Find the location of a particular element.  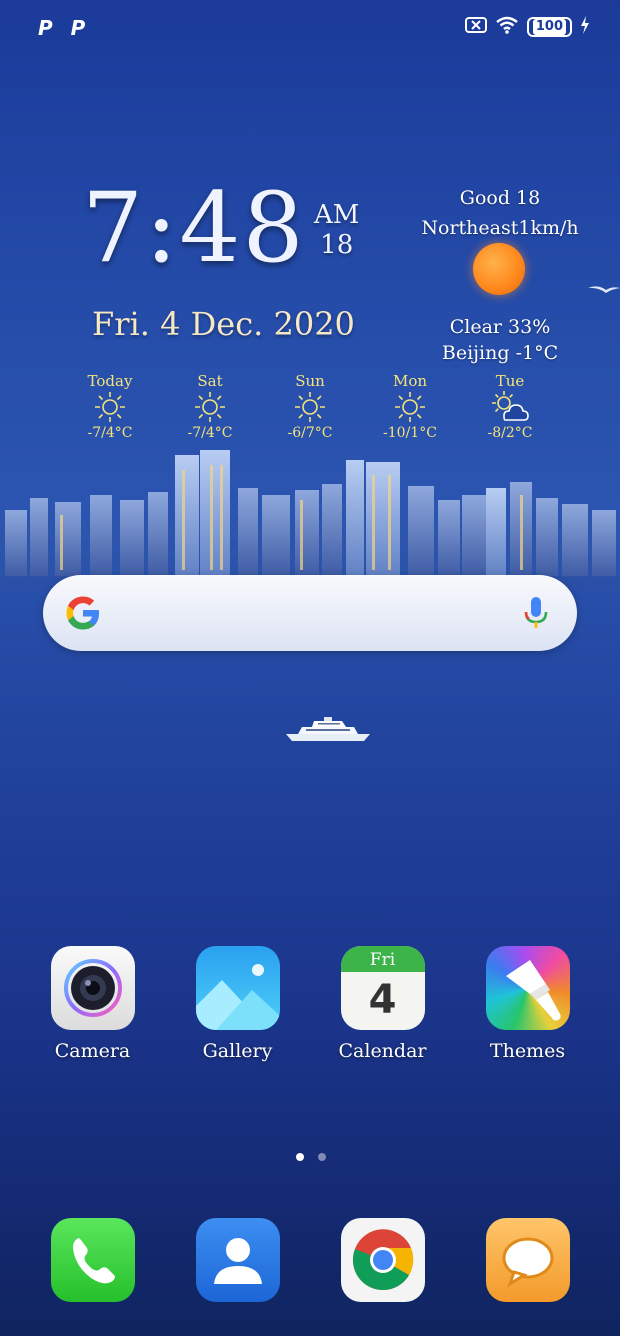

dock-contacts is located at coordinates (237, 1260).